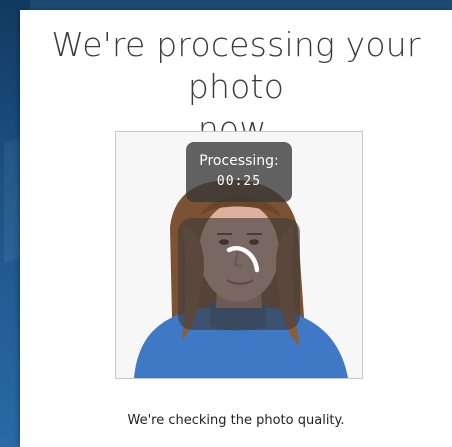 The width and height of the screenshot is (452, 447). I want to click on loading-spinner-icon, so click(243, 259).